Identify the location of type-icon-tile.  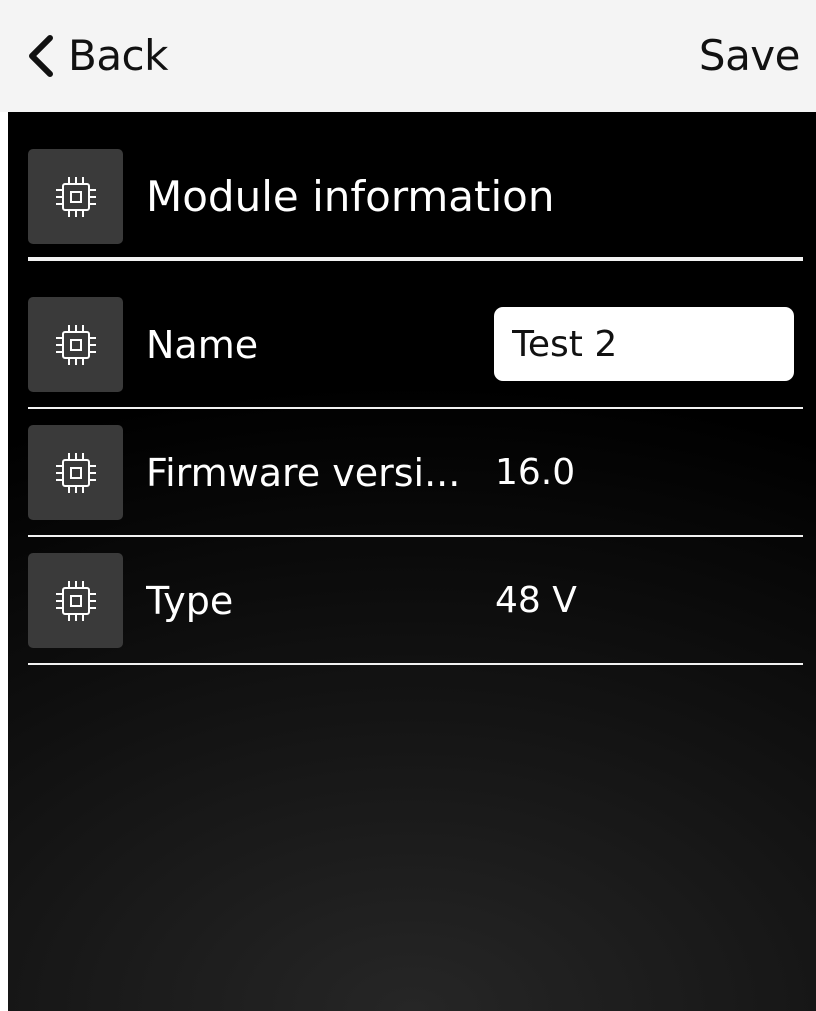
(75, 600).